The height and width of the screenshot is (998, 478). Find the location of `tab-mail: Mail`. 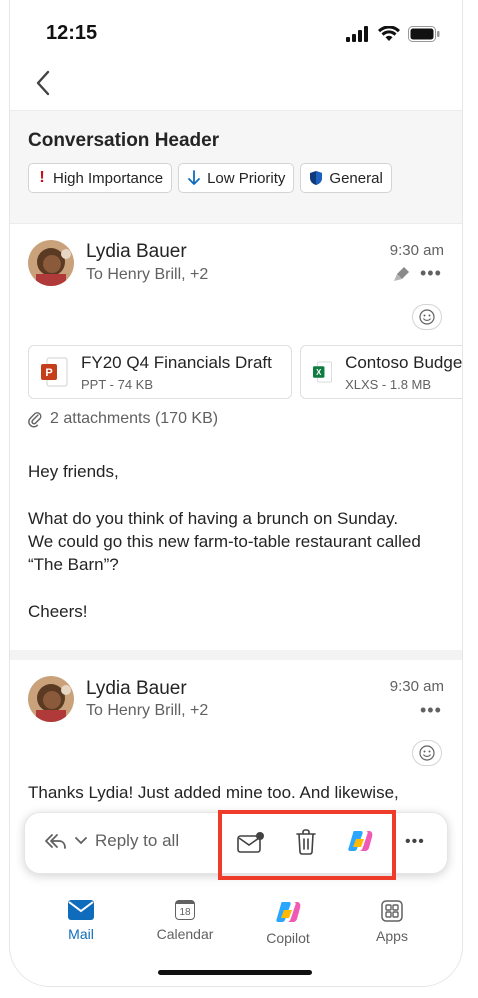

tab-mail: Mail is located at coordinates (81, 921).